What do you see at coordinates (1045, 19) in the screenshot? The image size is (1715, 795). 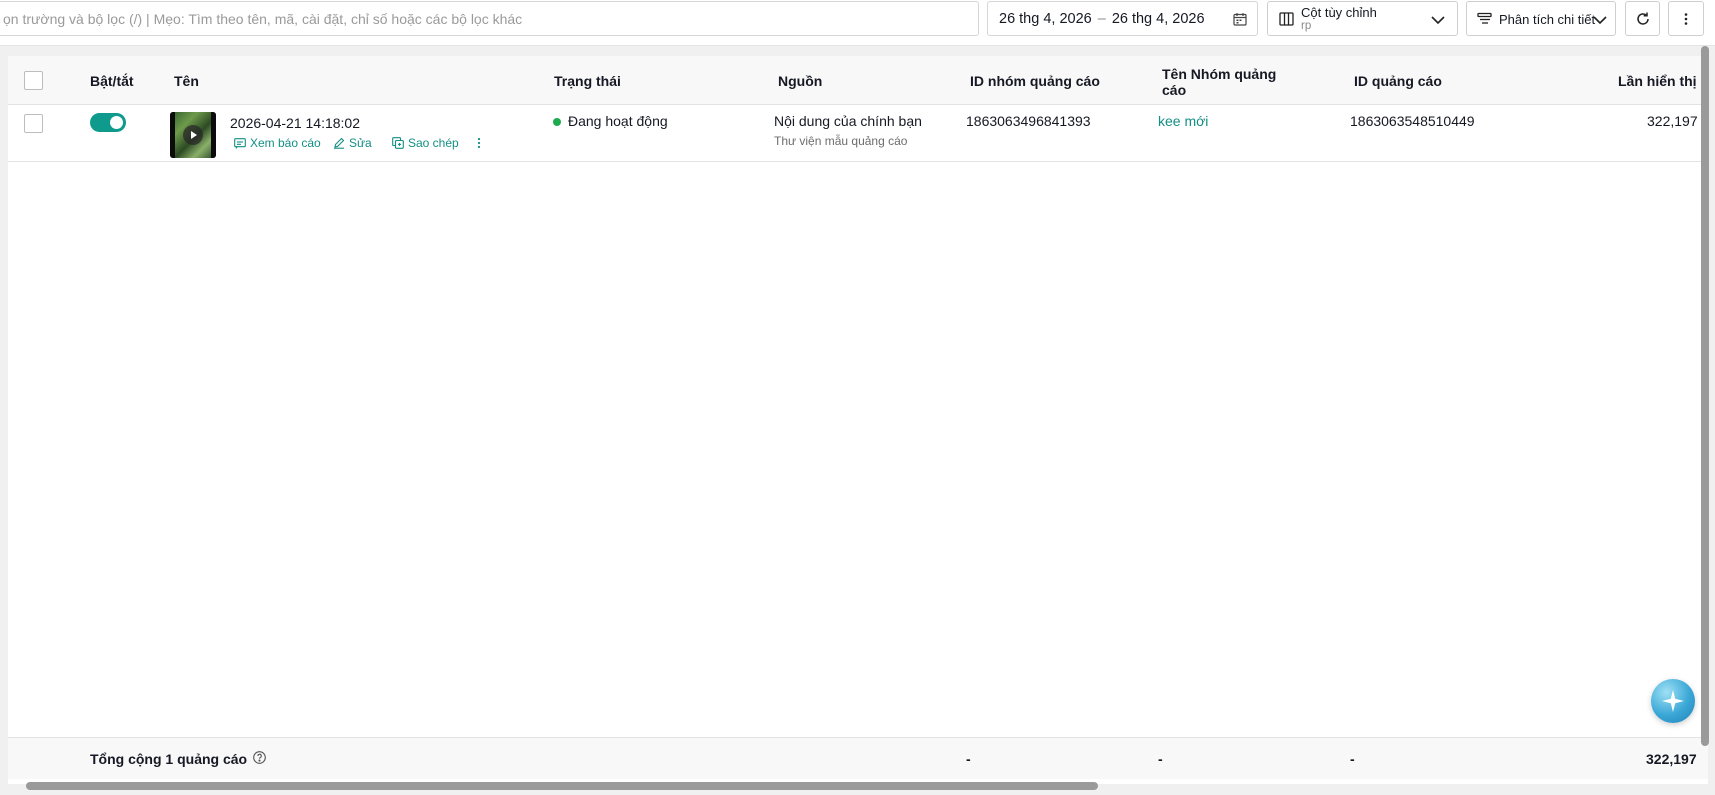 I see `date-start: 26 thg 4, 2026` at bounding box center [1045, 19].